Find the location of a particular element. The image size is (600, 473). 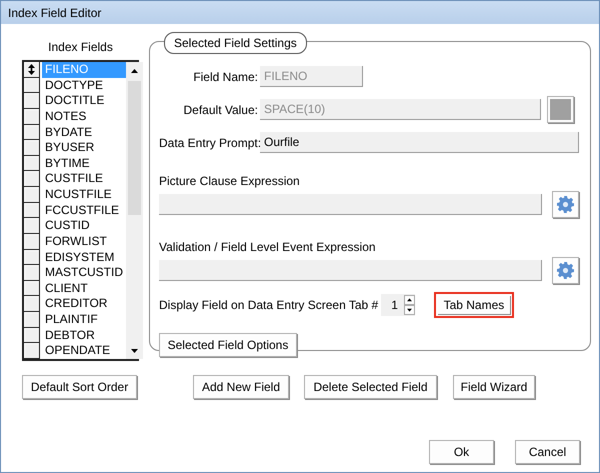

action-button: Field Wizard is located at coordinates (494, 387).